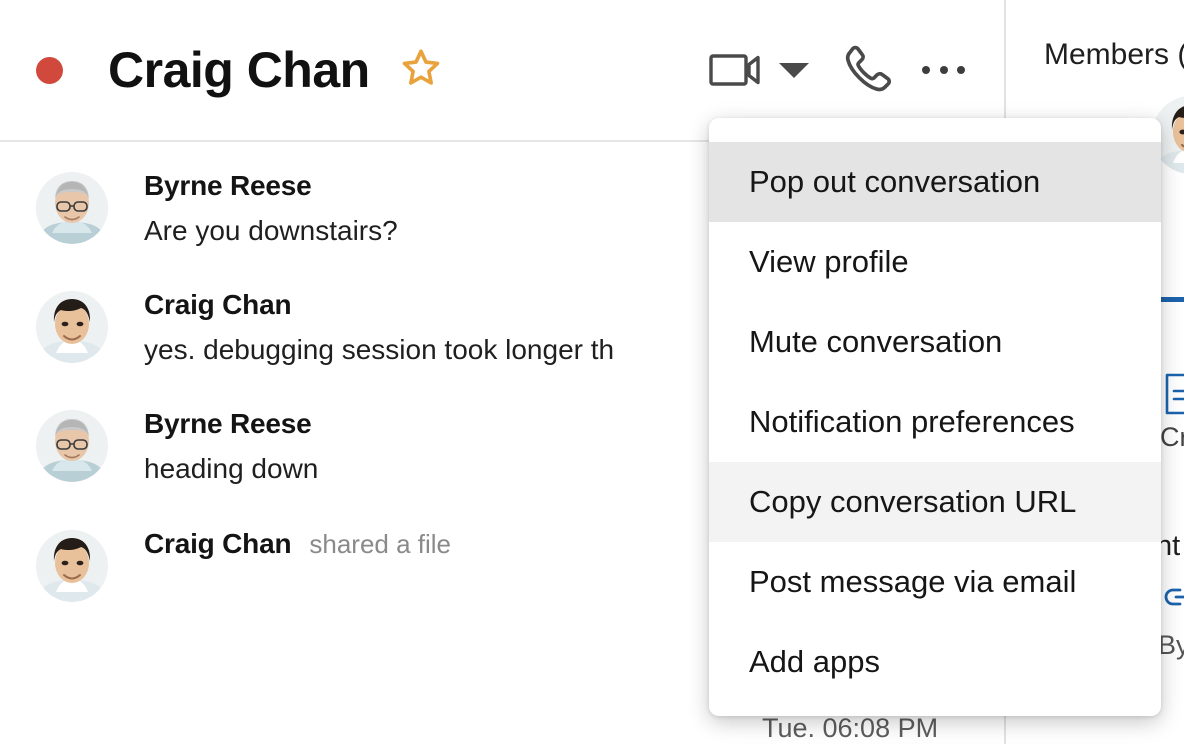  I want to click on active-tab-indicator, so click(1172, 299).